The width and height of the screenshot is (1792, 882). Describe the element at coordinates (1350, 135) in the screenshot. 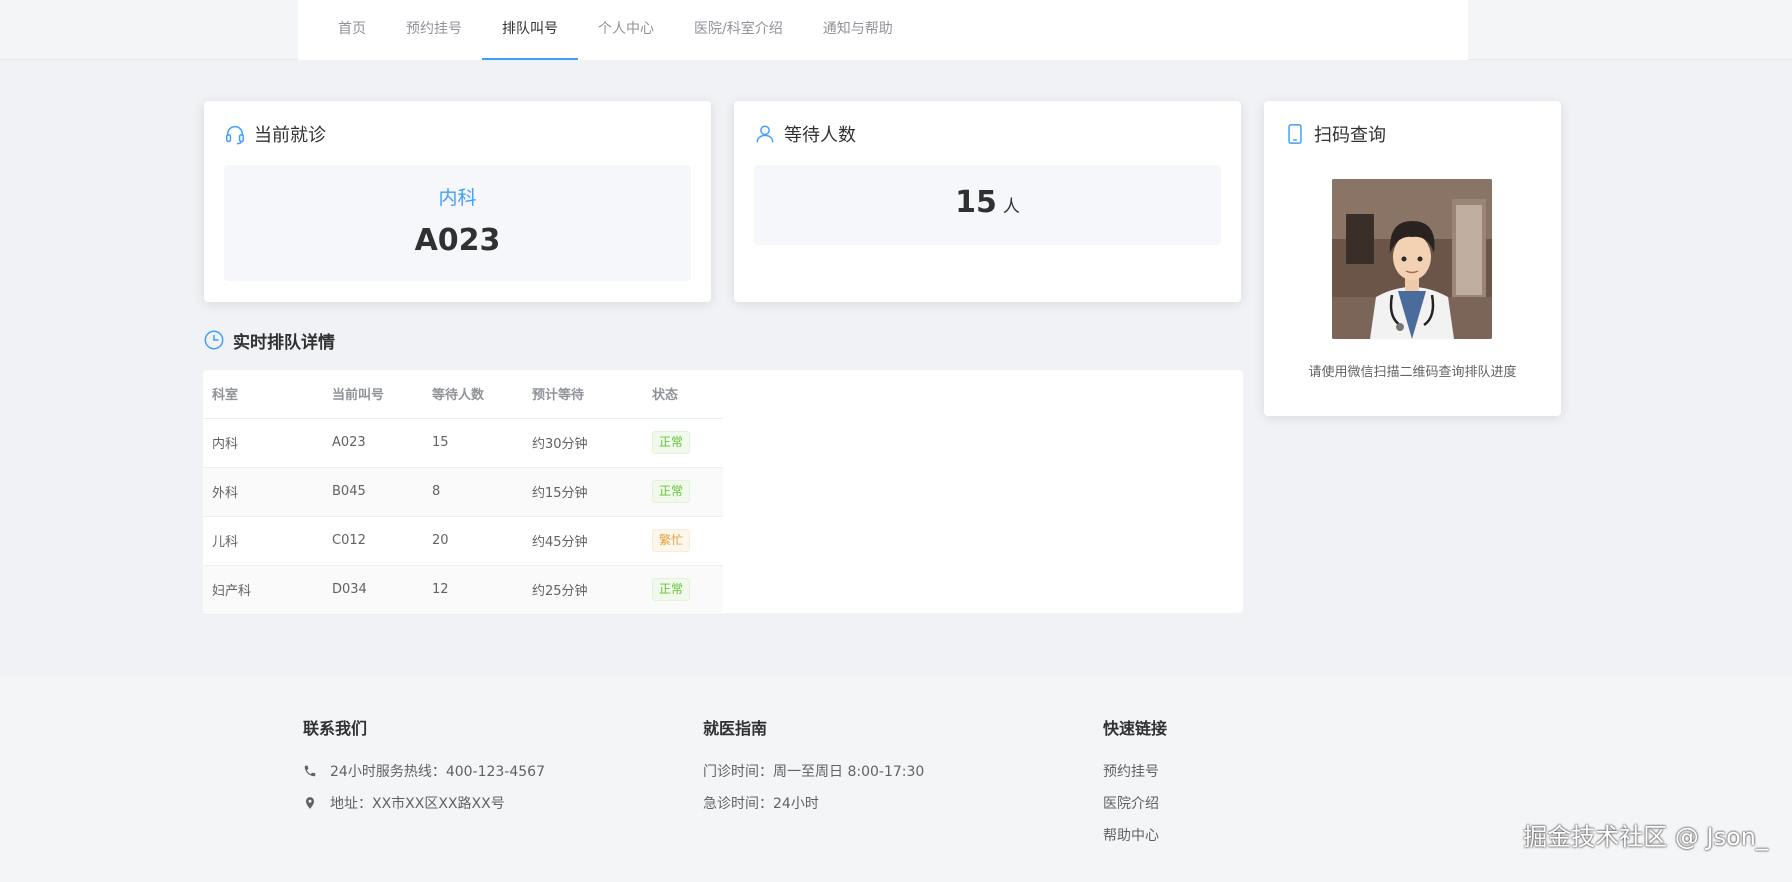

I see `qr-query-title-text: 扫码查询` at that location.